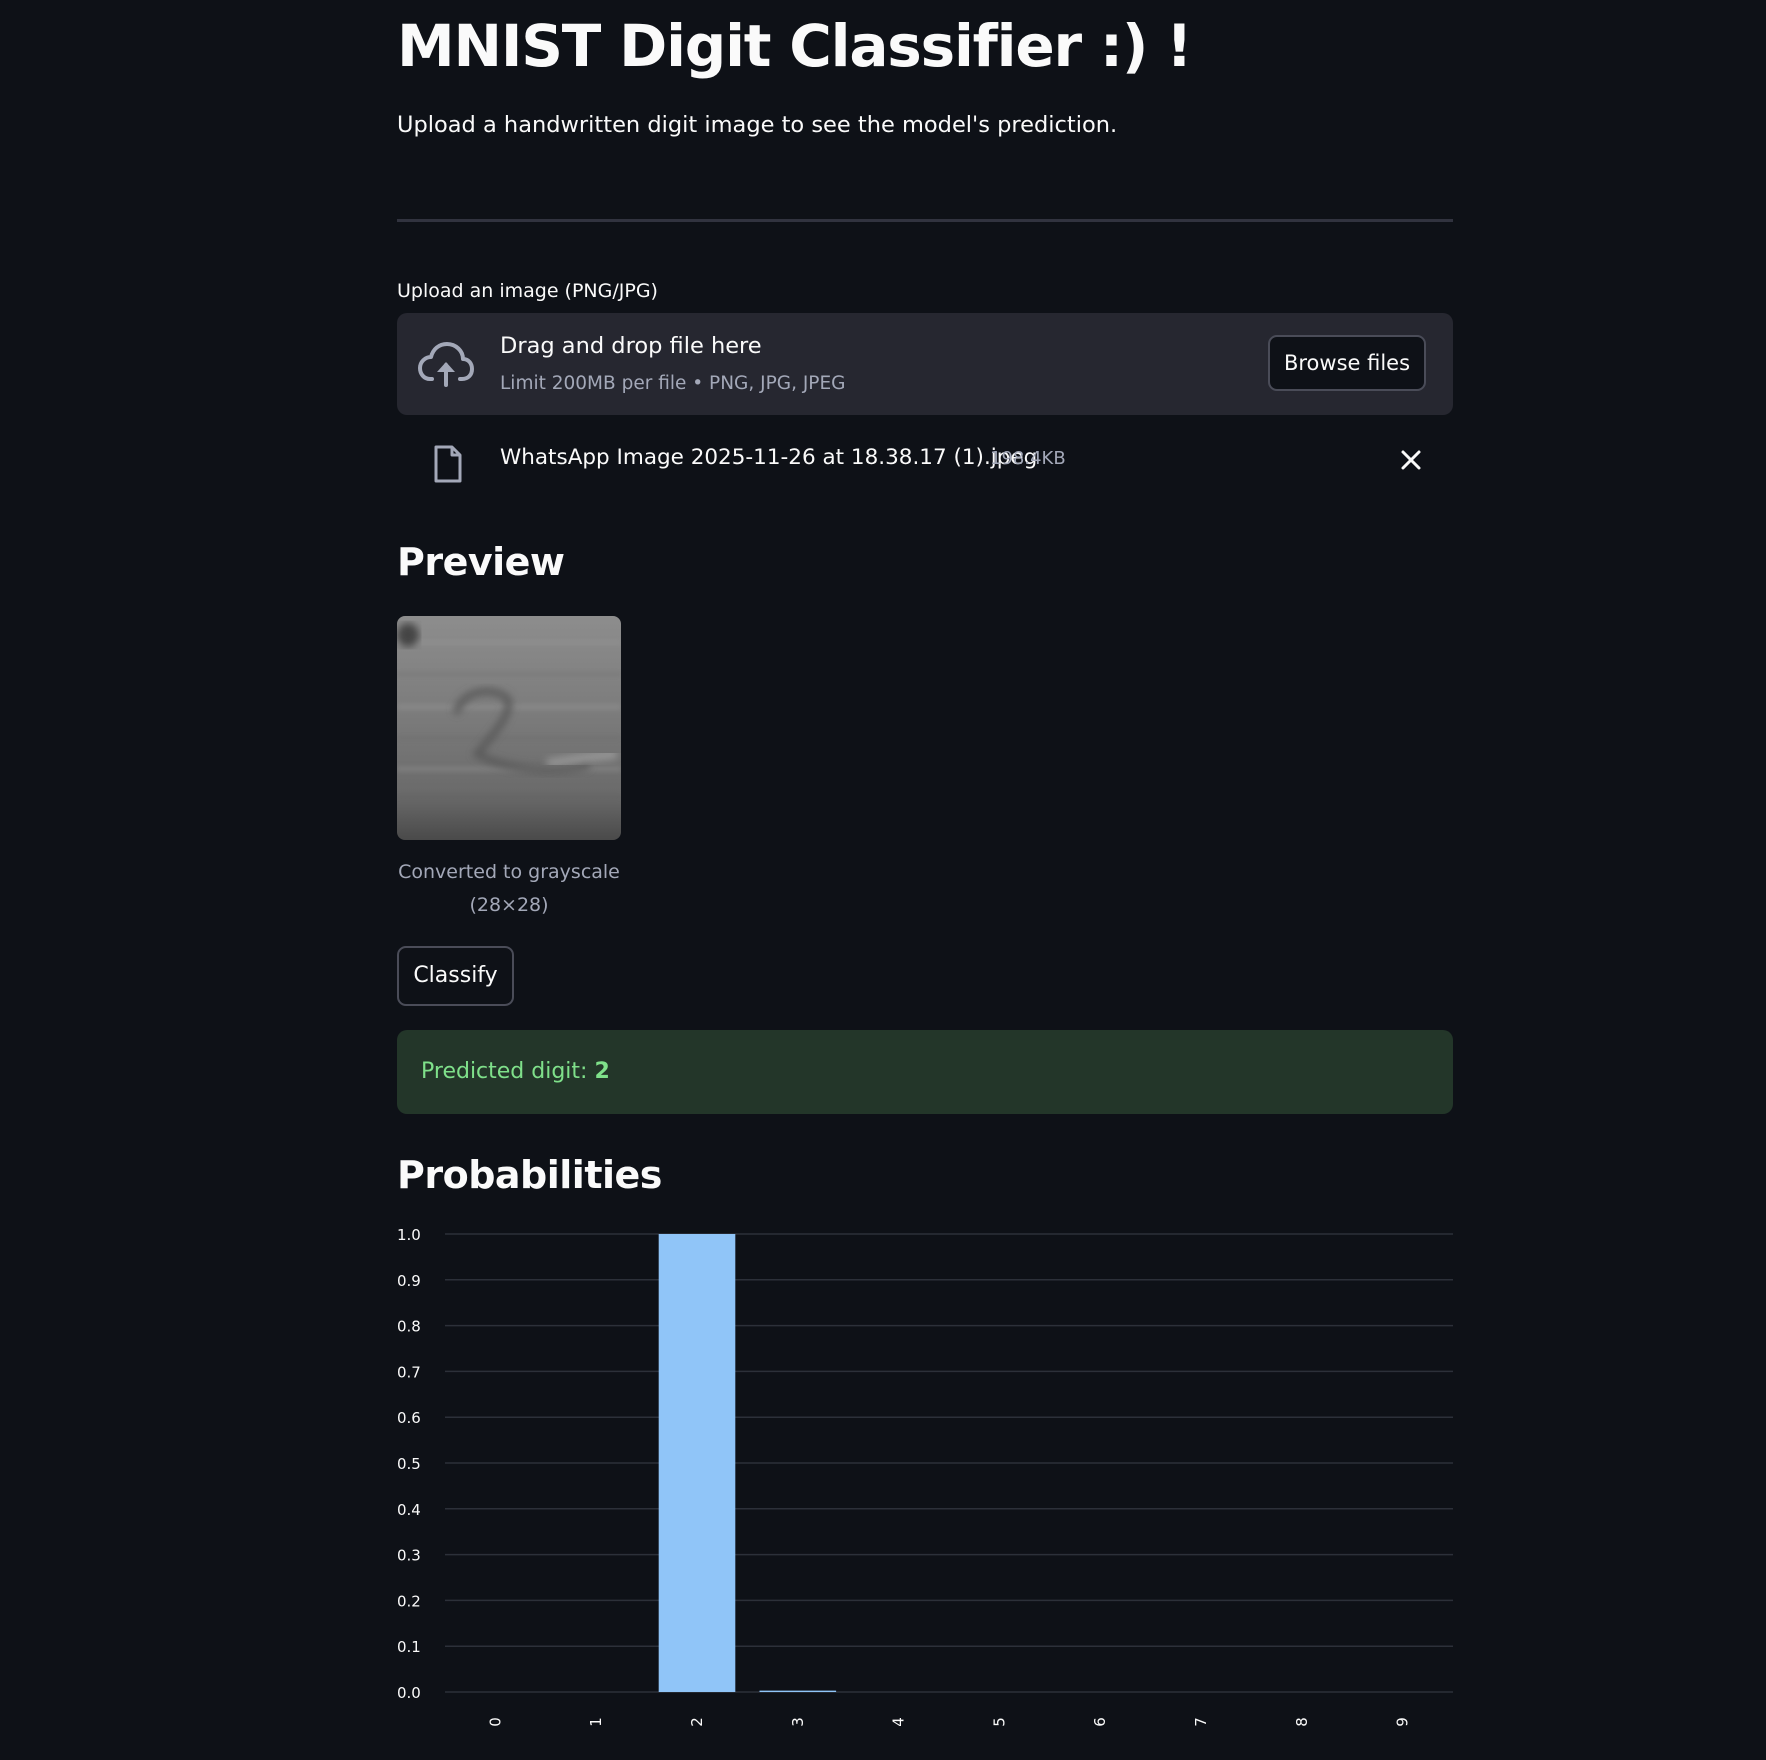  What do you see at coordinates (409, 1464) in the screenshot?
I see `y-tick-label: 0.5` at bounding box center [409, 1464].